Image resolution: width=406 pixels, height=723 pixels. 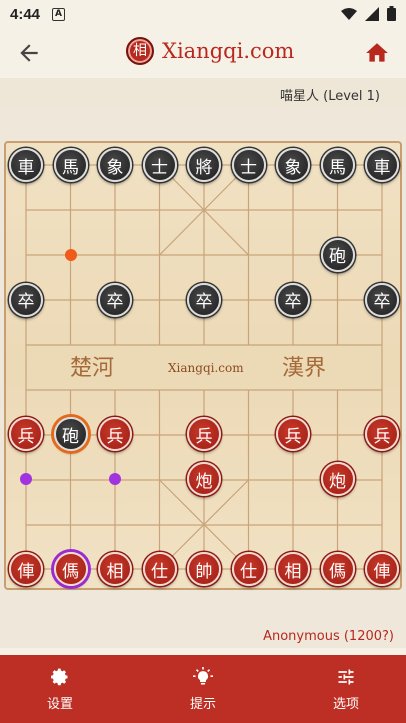 I want to click on logo-seal-icon: 相, so click(x=140, y=51).